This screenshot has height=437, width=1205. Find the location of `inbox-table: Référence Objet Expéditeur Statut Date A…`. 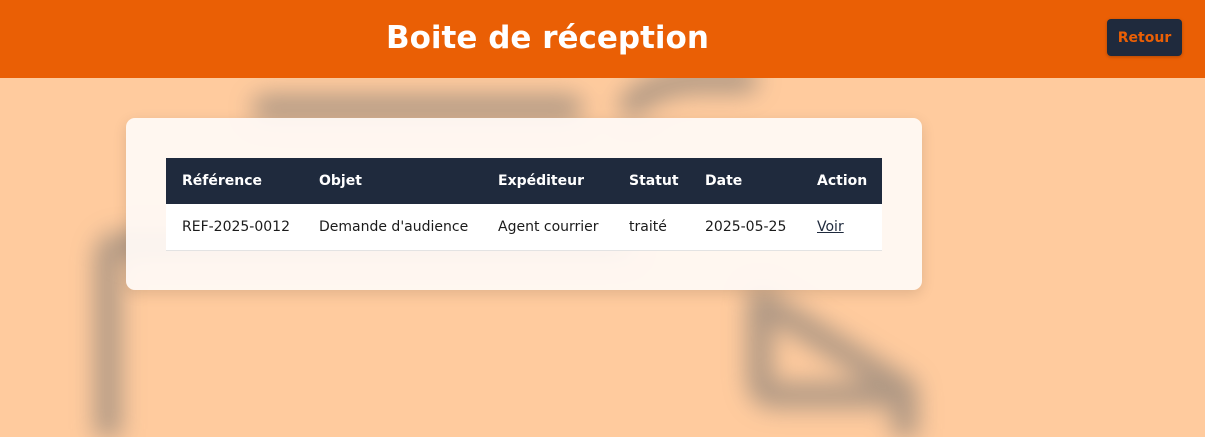

inbox-table: Référence Objet Expéditeur Statut Date A… is located at coordinates (524, 204).